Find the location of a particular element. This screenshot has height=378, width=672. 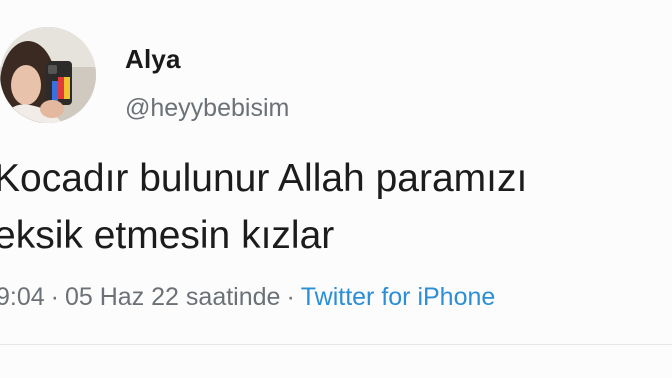

profile-photo-icon is located at coordinates (48, 75).